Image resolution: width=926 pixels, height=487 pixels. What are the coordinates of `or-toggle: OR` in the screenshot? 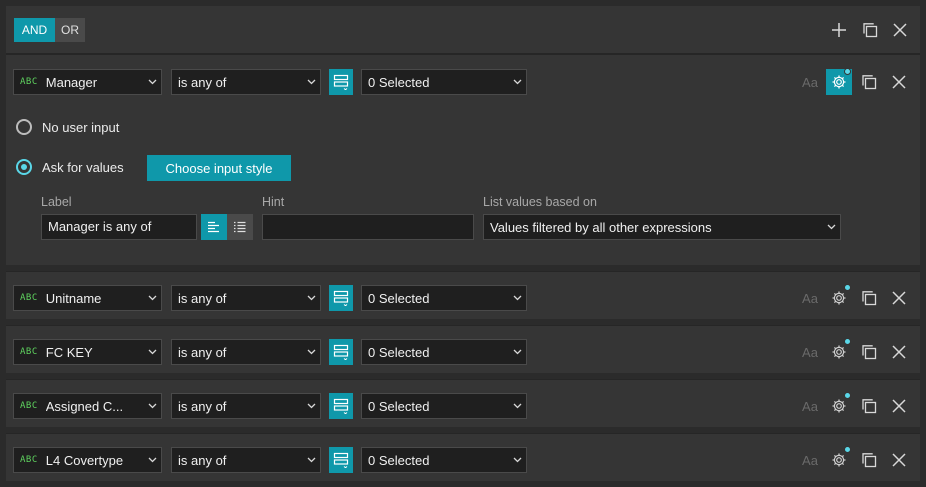 It's located at (70, 30).